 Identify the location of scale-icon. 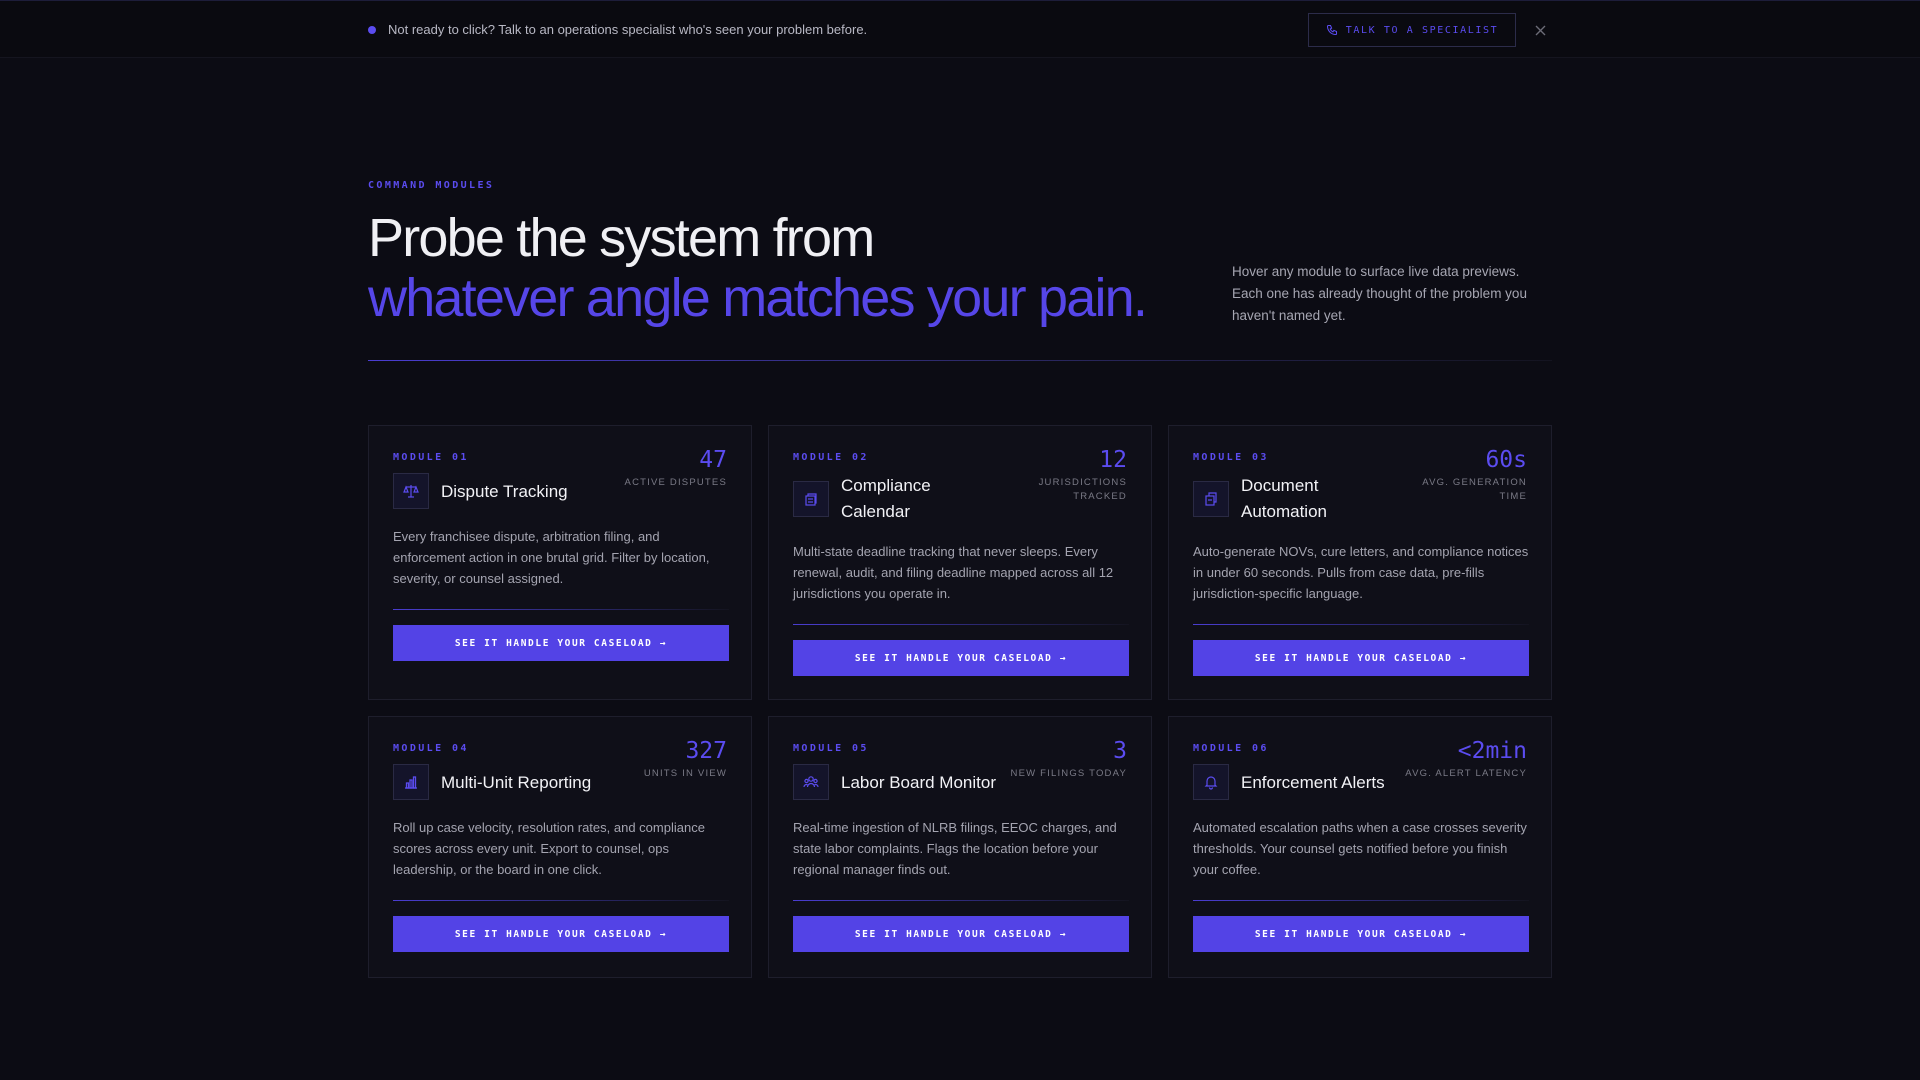
(411, 491).